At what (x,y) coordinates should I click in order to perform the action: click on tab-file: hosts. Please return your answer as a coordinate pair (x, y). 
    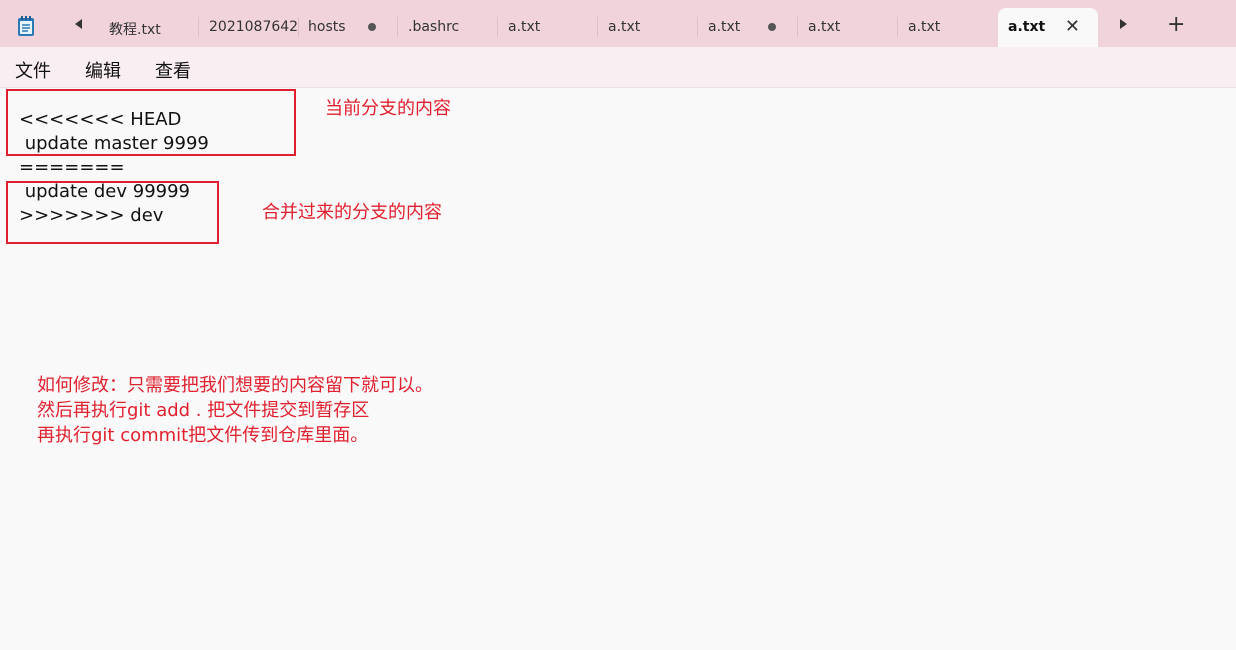
    Looking at the image, I should click on (348, 27).